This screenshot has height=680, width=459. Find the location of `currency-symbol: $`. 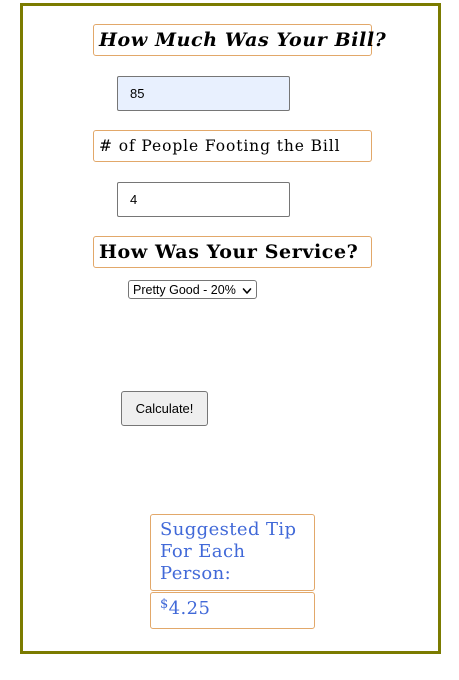

currency-symbol: $ is located at coordinates (164, 604).